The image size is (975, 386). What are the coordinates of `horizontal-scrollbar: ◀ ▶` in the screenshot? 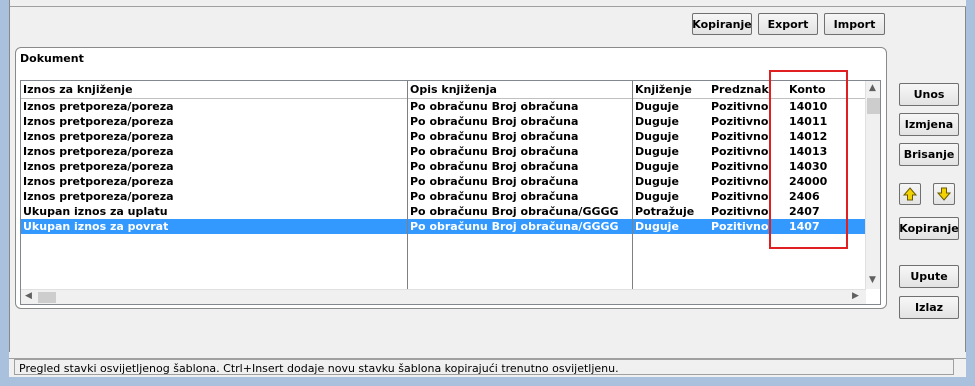 It's located at (443, 296).